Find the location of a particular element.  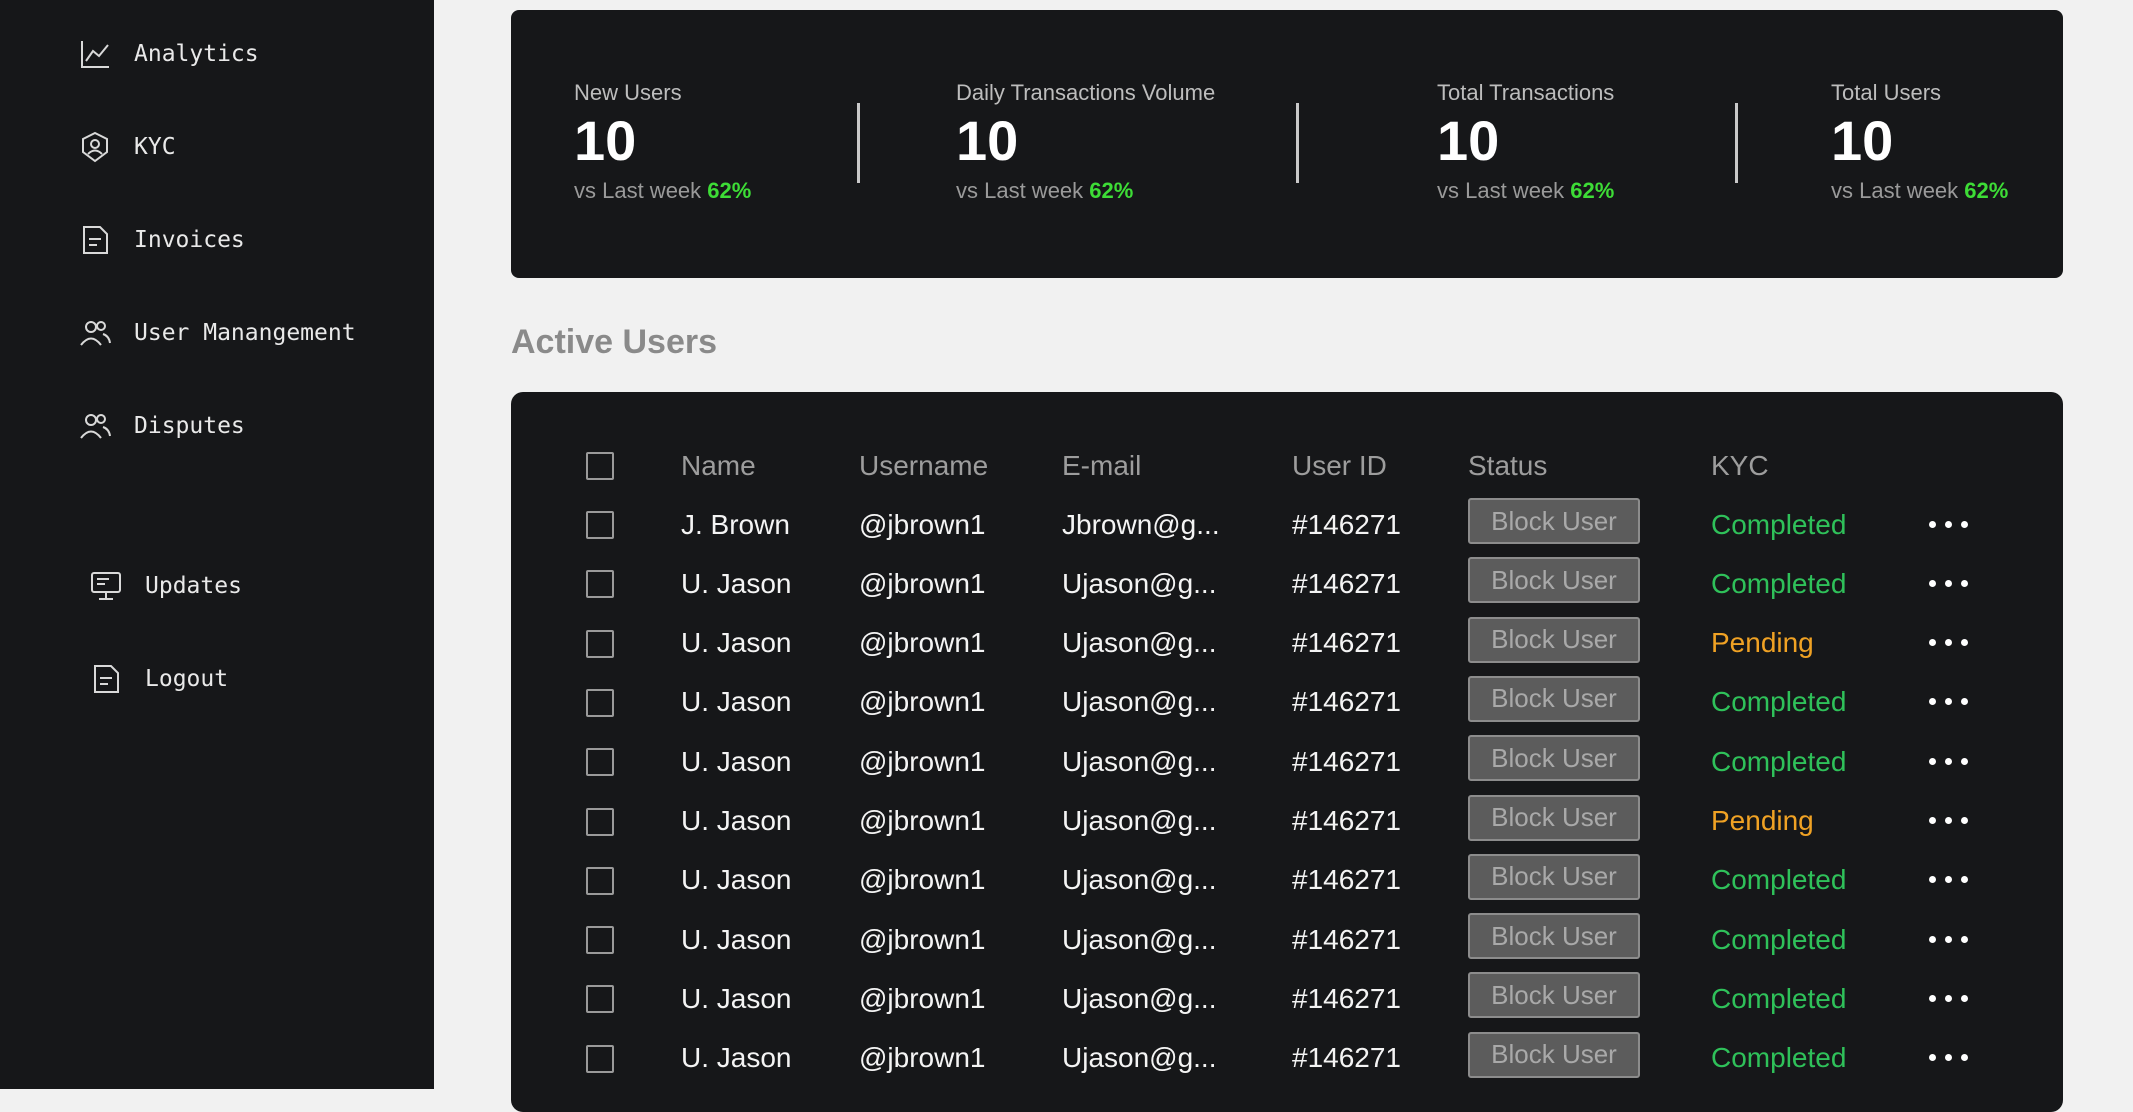

stat-label: Daily Transactions Volume is located at coordinates (1086, 92).